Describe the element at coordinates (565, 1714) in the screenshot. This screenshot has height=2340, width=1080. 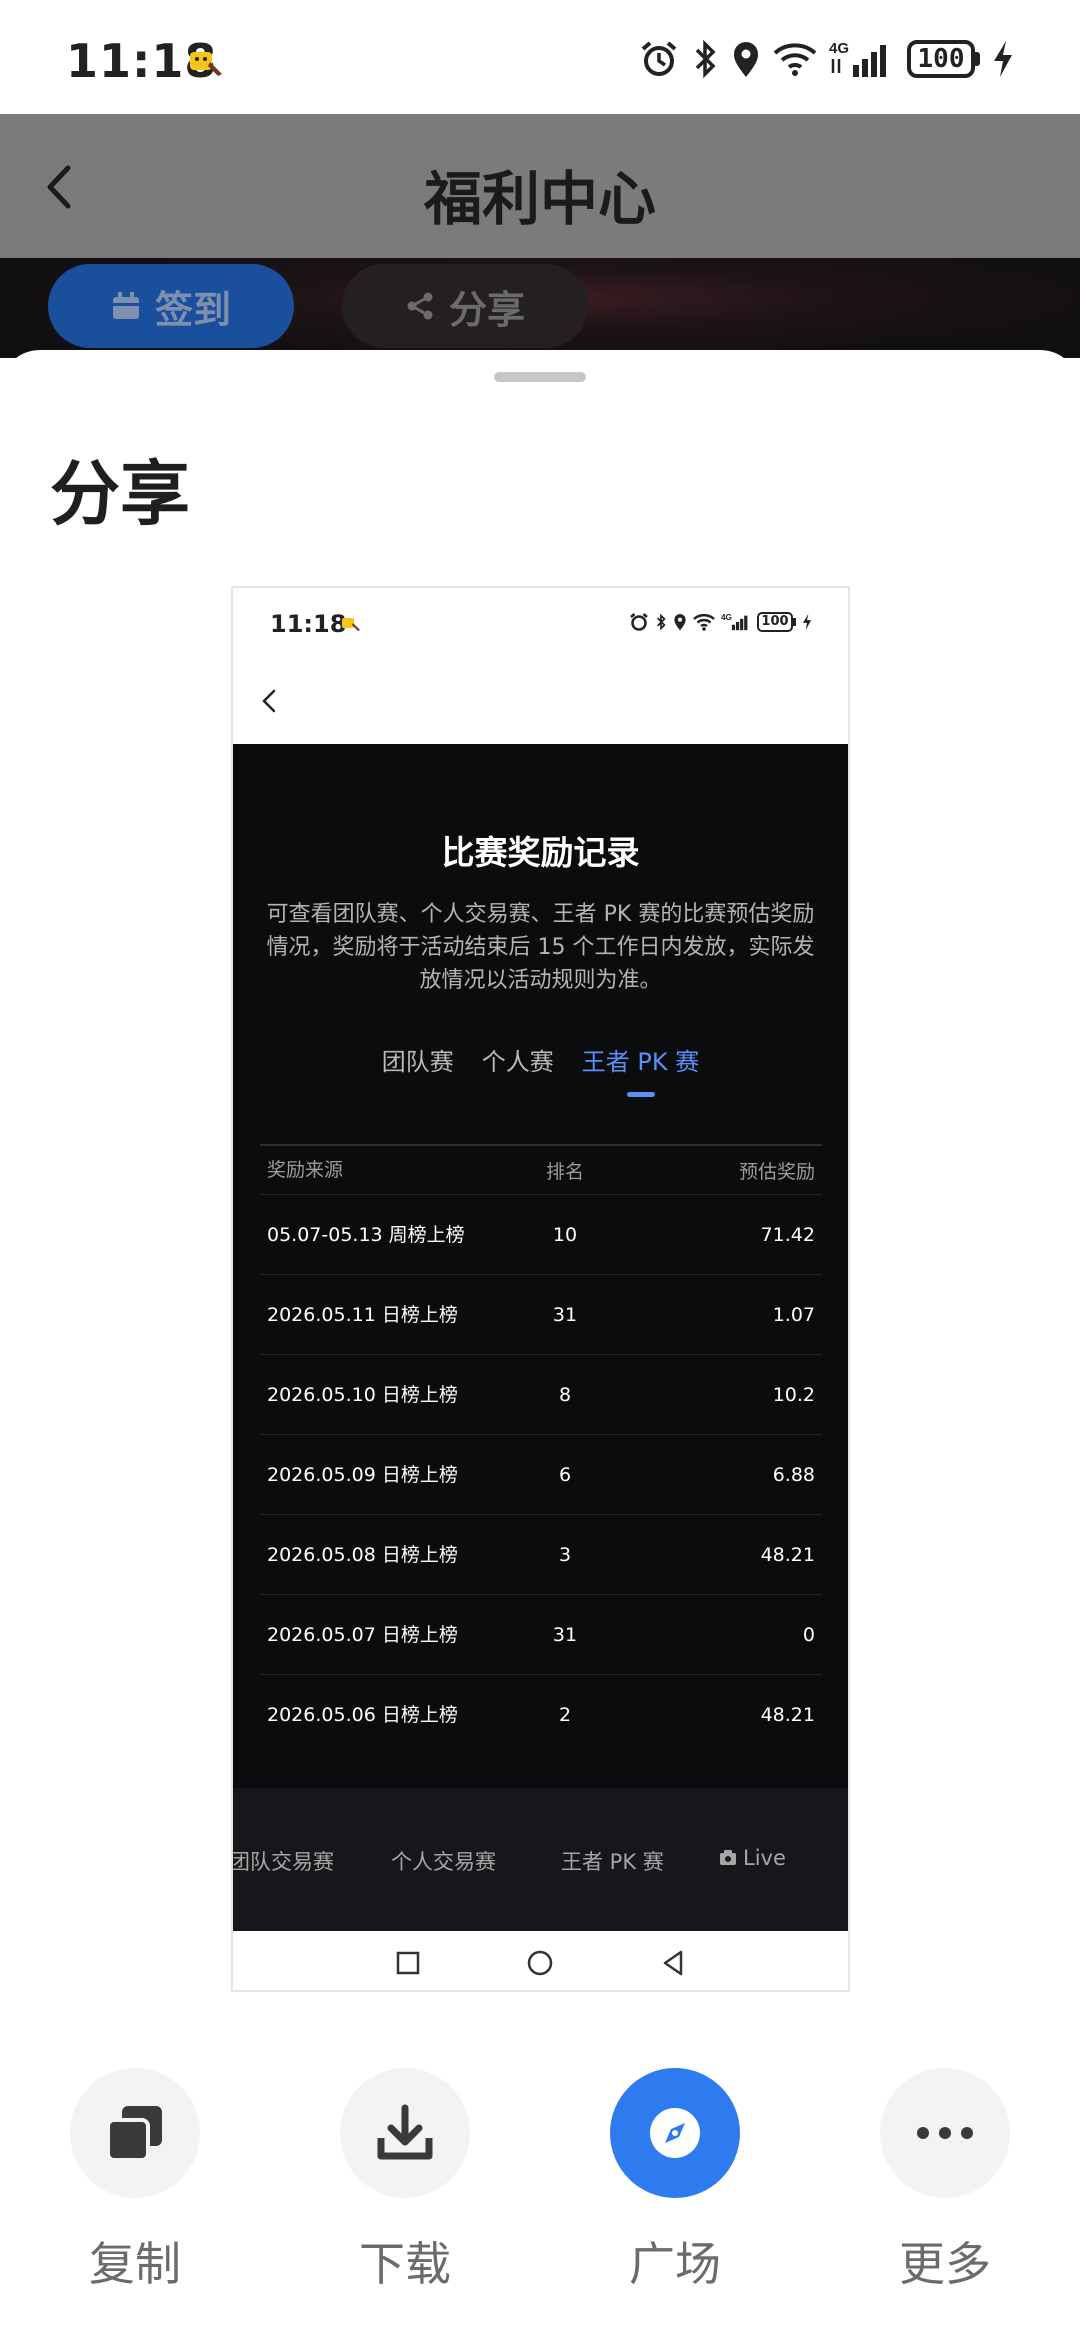
I see `row-rank: 2` at that location.